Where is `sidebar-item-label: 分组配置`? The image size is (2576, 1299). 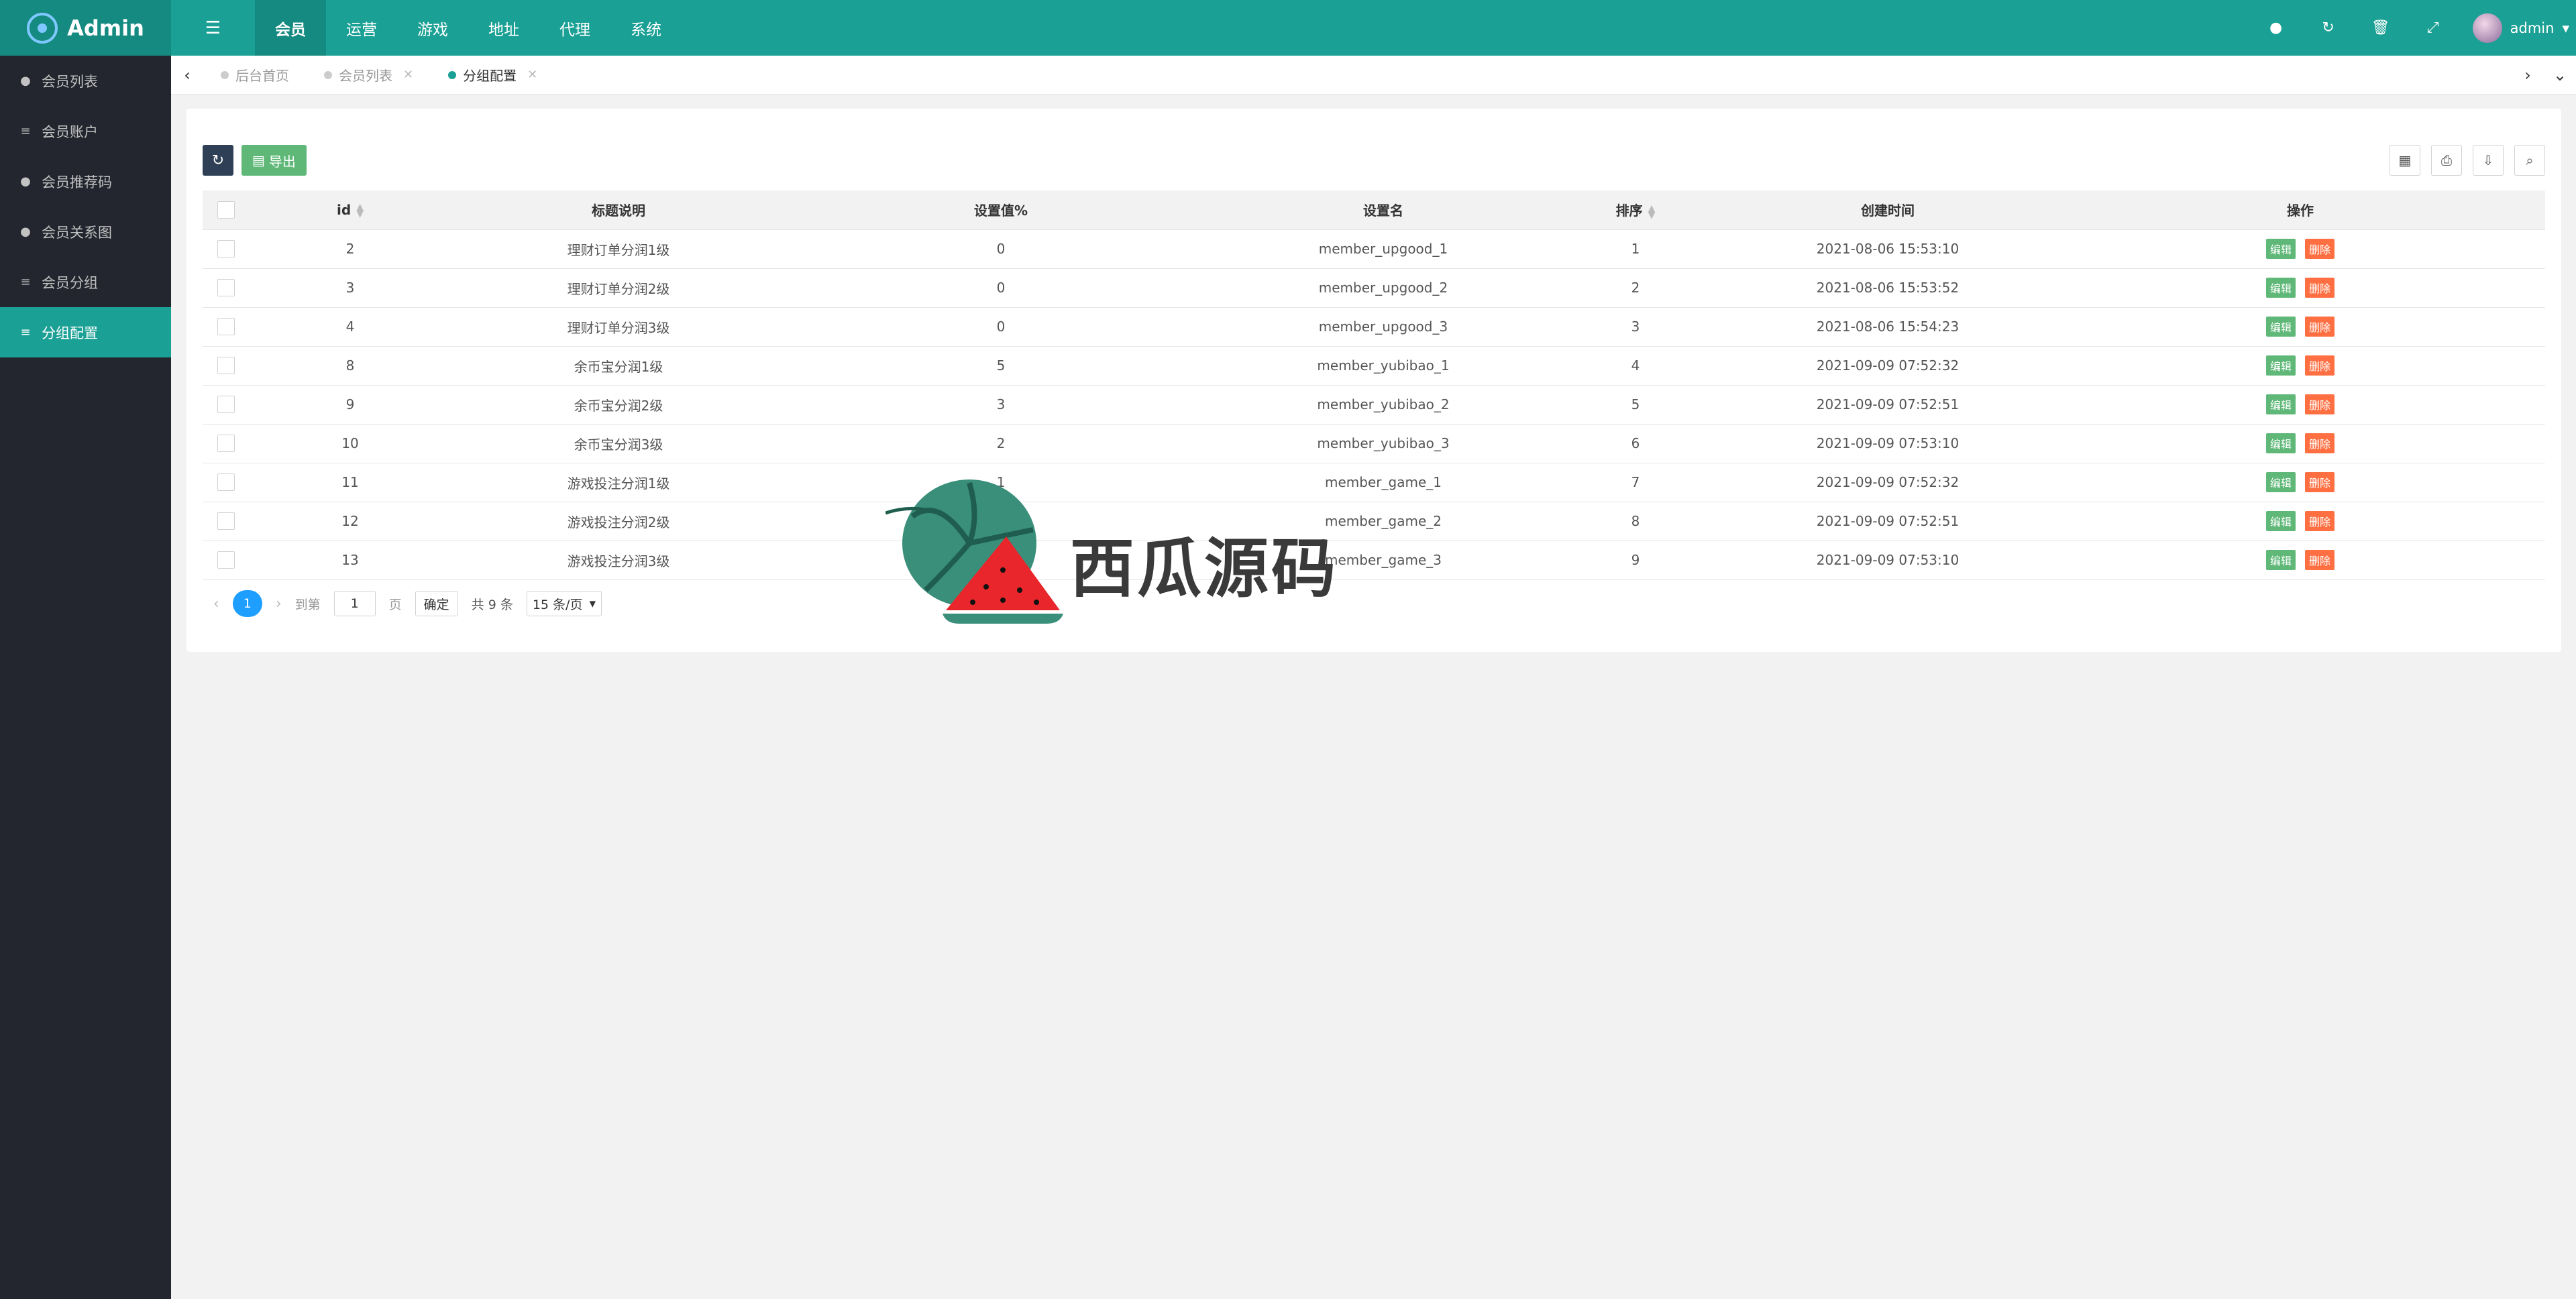 sidebar-item-label: 分组配置 is located at coordinates (70, 333).